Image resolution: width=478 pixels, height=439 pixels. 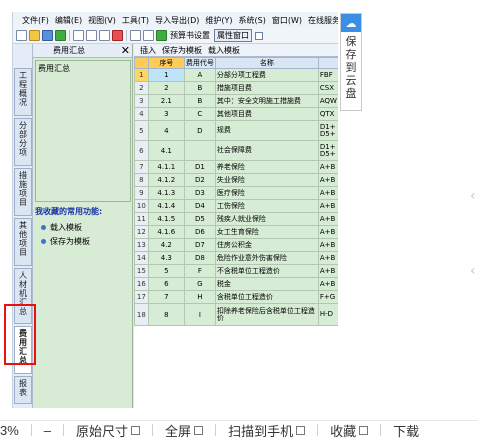 What do you see at coordinates (199, 297) in the screenshot?
I see `cell-code: H` at bounding box center [199, 297].